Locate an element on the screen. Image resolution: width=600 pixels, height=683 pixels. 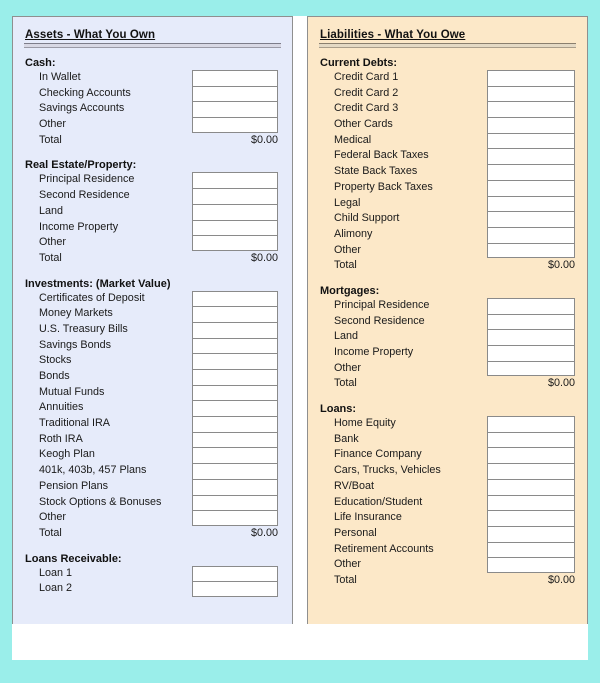
entry-row: In Wallet is located at coordinates (152, 78).